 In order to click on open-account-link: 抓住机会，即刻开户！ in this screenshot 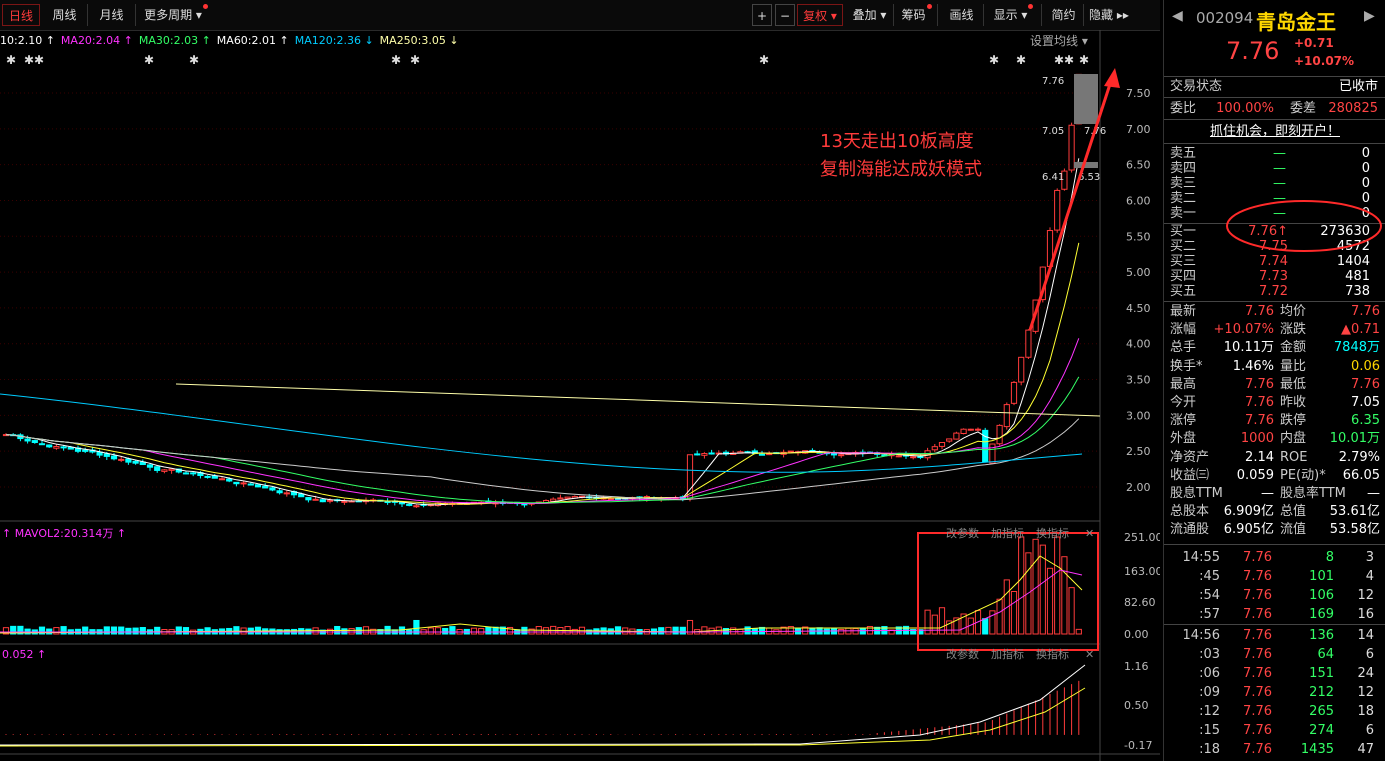, I will do `click(1274, 132)`.